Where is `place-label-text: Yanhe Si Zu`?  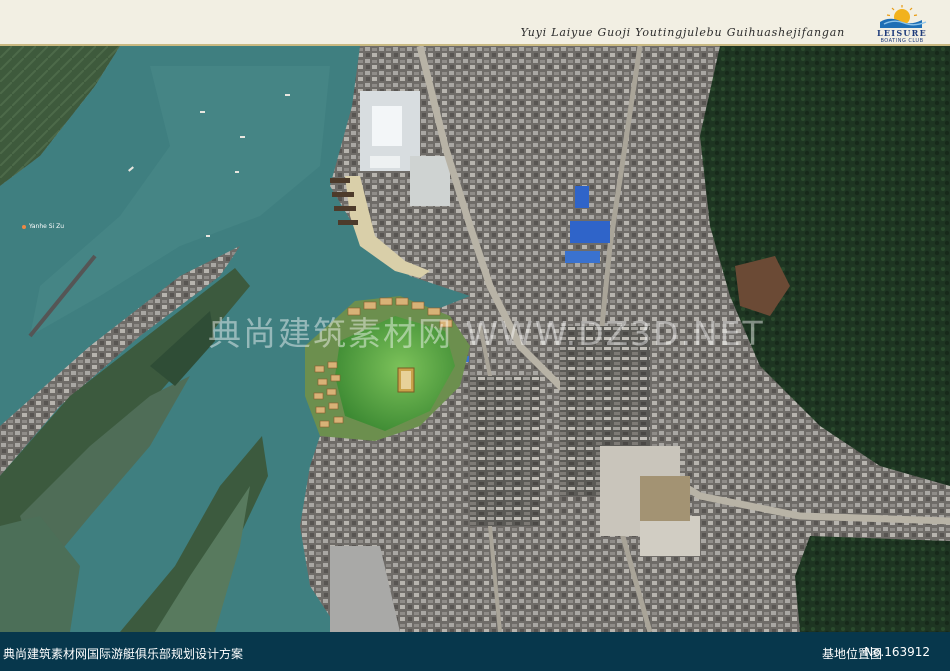
place-label-text: Yanhe Si Zu is located at coordinates (47, 226).